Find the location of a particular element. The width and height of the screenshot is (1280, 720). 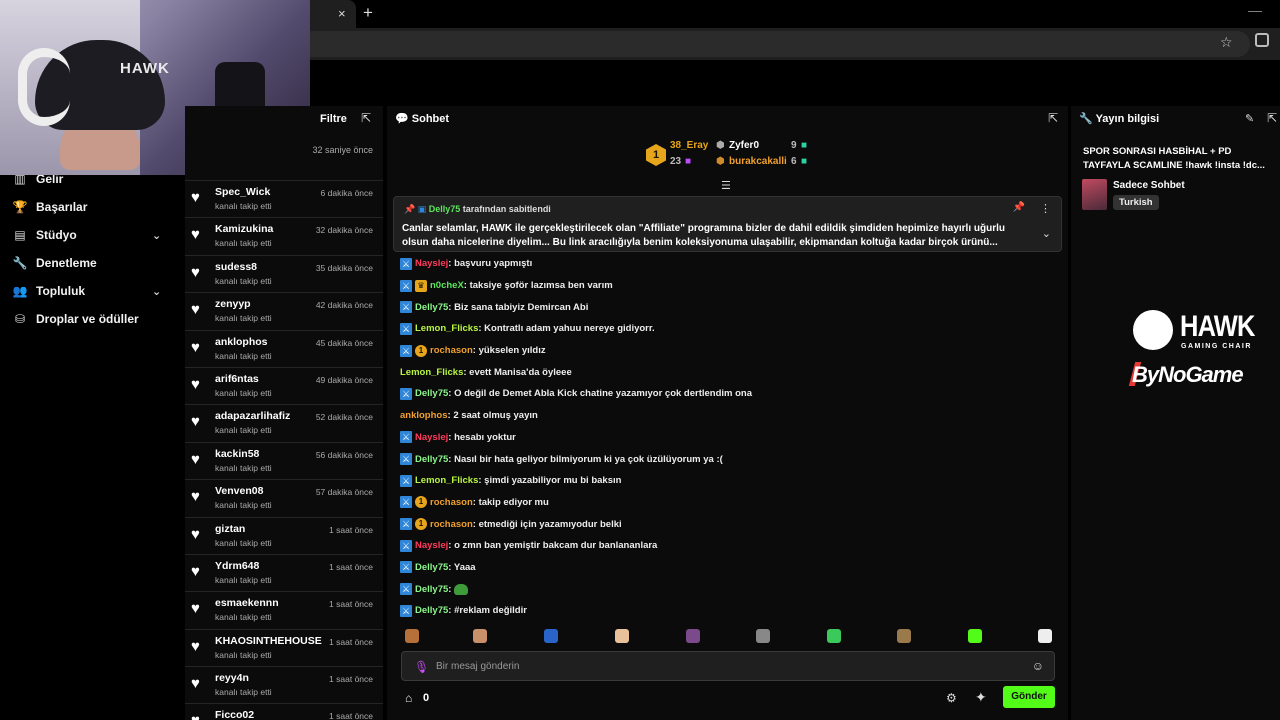

chat-settings-gear-icon: ⚙ is located at coordinates (951, 698).